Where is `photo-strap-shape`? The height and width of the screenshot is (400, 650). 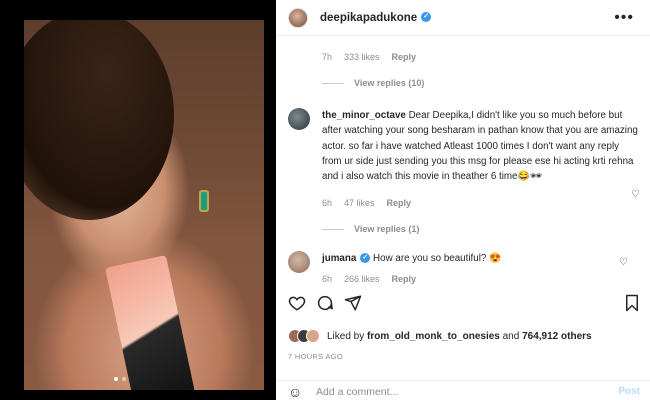 photo-strap-shape is located at coordinates (150, 322).